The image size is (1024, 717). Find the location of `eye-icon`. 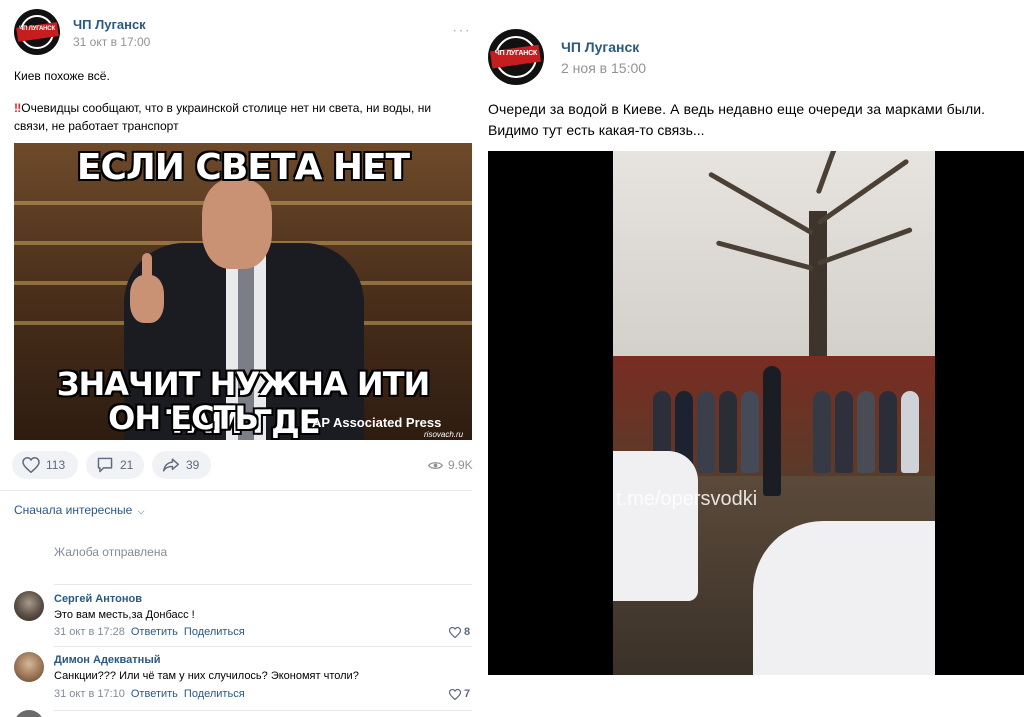

eye-icon is located at coordinates (435, 465).